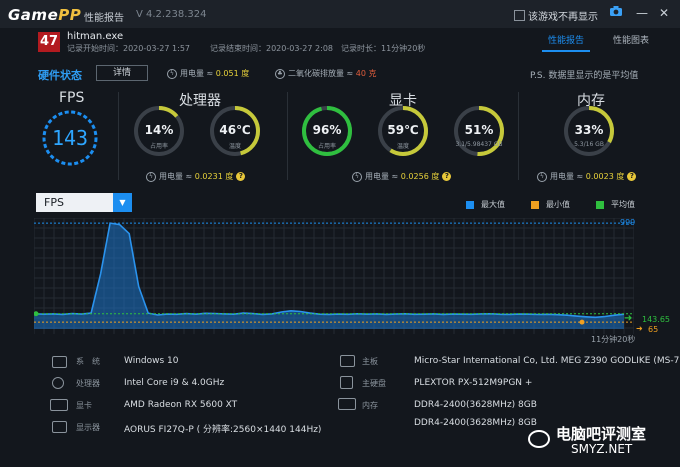 This screenshot has height=467, width=680. Describe the element at coordinates (642, 13) in the screenshot. I see `minimize-icon: —` at that location.